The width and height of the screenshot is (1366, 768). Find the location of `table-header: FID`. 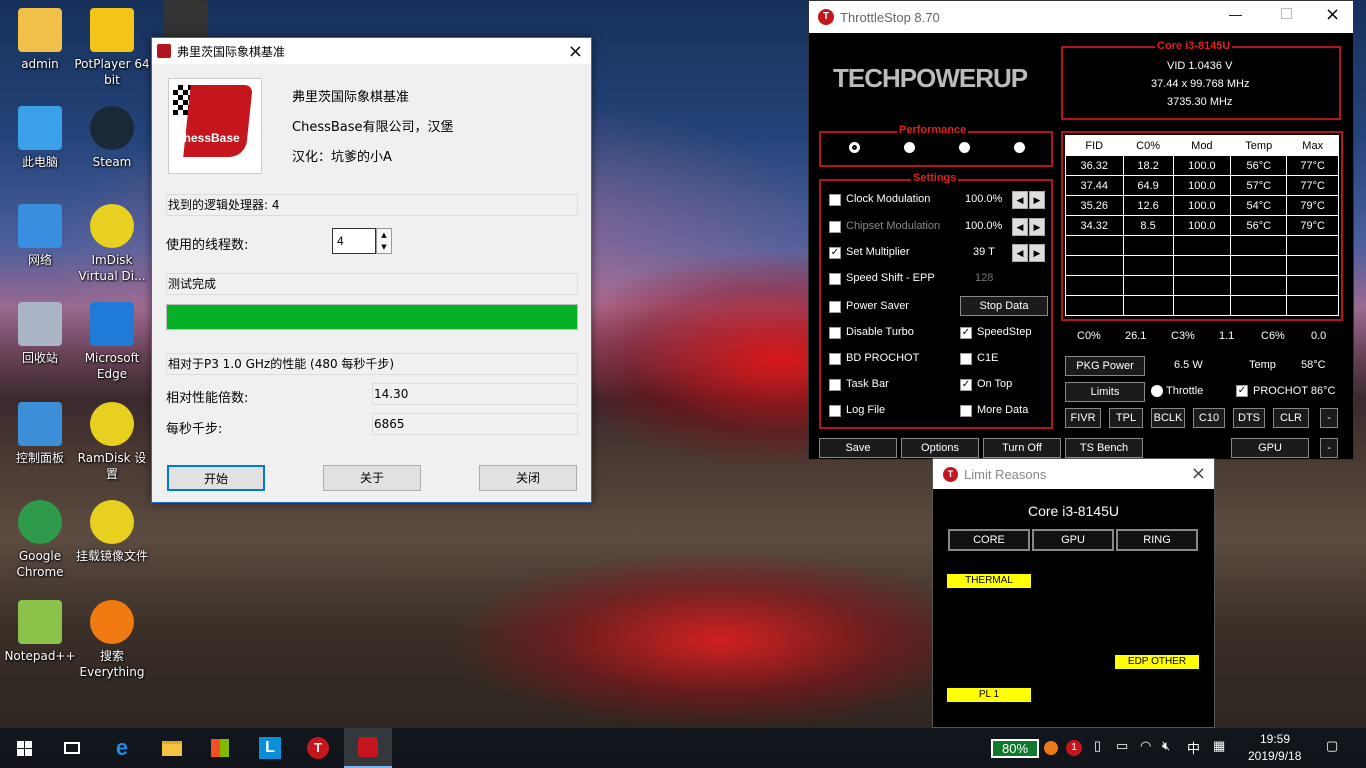

table-header: FID is located at coordinates (1094, 145).